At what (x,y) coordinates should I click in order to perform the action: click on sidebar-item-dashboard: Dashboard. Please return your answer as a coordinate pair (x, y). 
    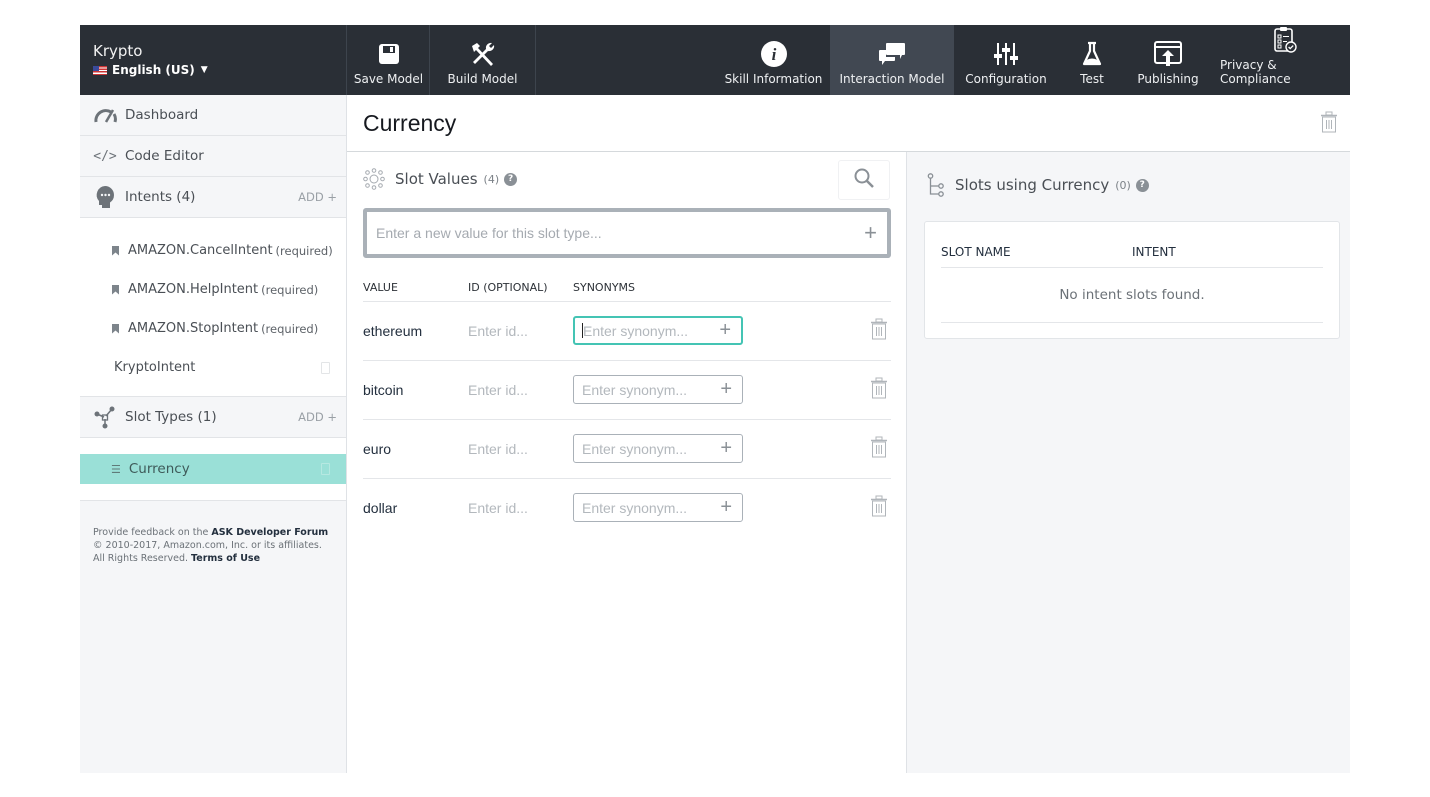
    Looking at the image, I should click on (213, 115).